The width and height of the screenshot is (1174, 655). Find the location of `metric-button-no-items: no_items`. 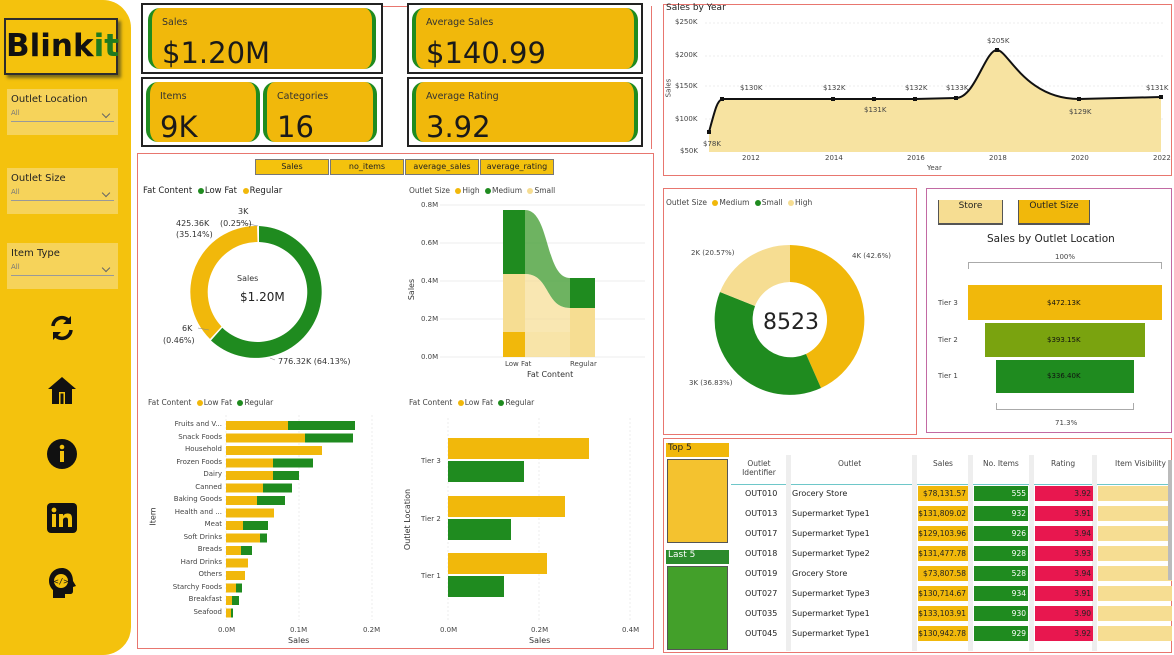

metric-button-no-items: no_items is located at coordinates (367, 167).